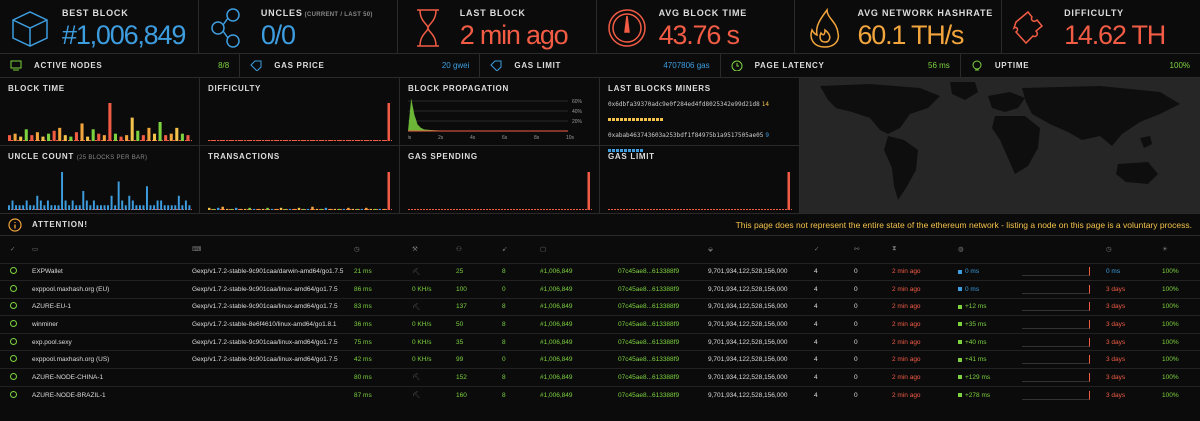 This screenshot has height=421, width=1200. Describe the element at coordinates (504, 289) in the screenshot. I see `node-pending: 0` at that location.